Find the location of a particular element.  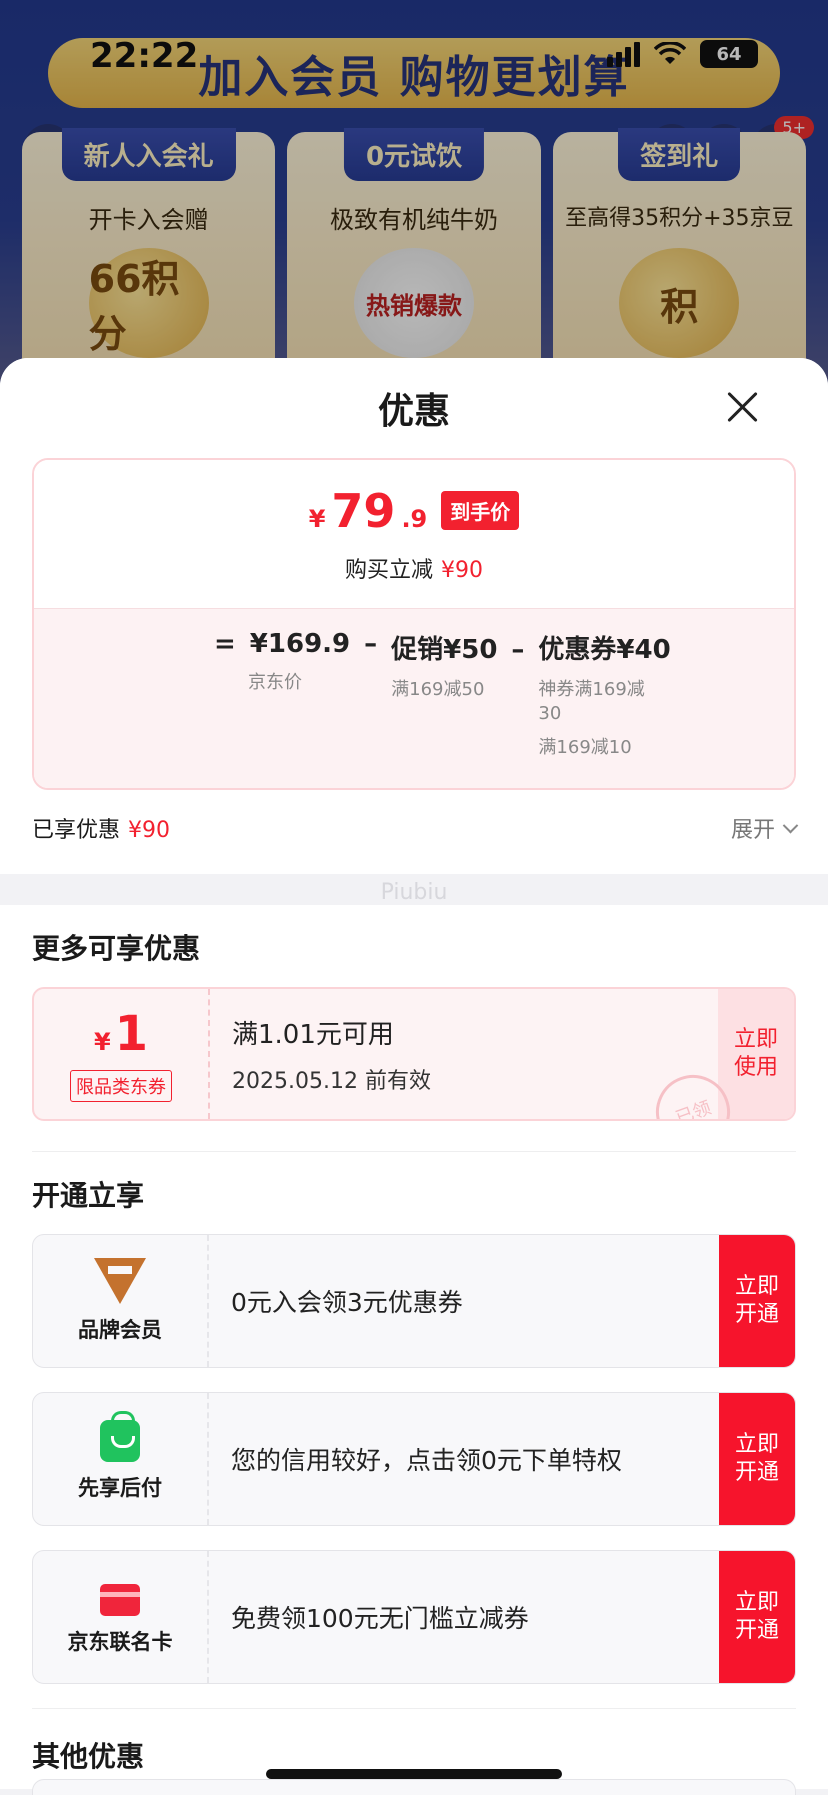

shopping-bag-icon is located at coordinates (120, 1436).